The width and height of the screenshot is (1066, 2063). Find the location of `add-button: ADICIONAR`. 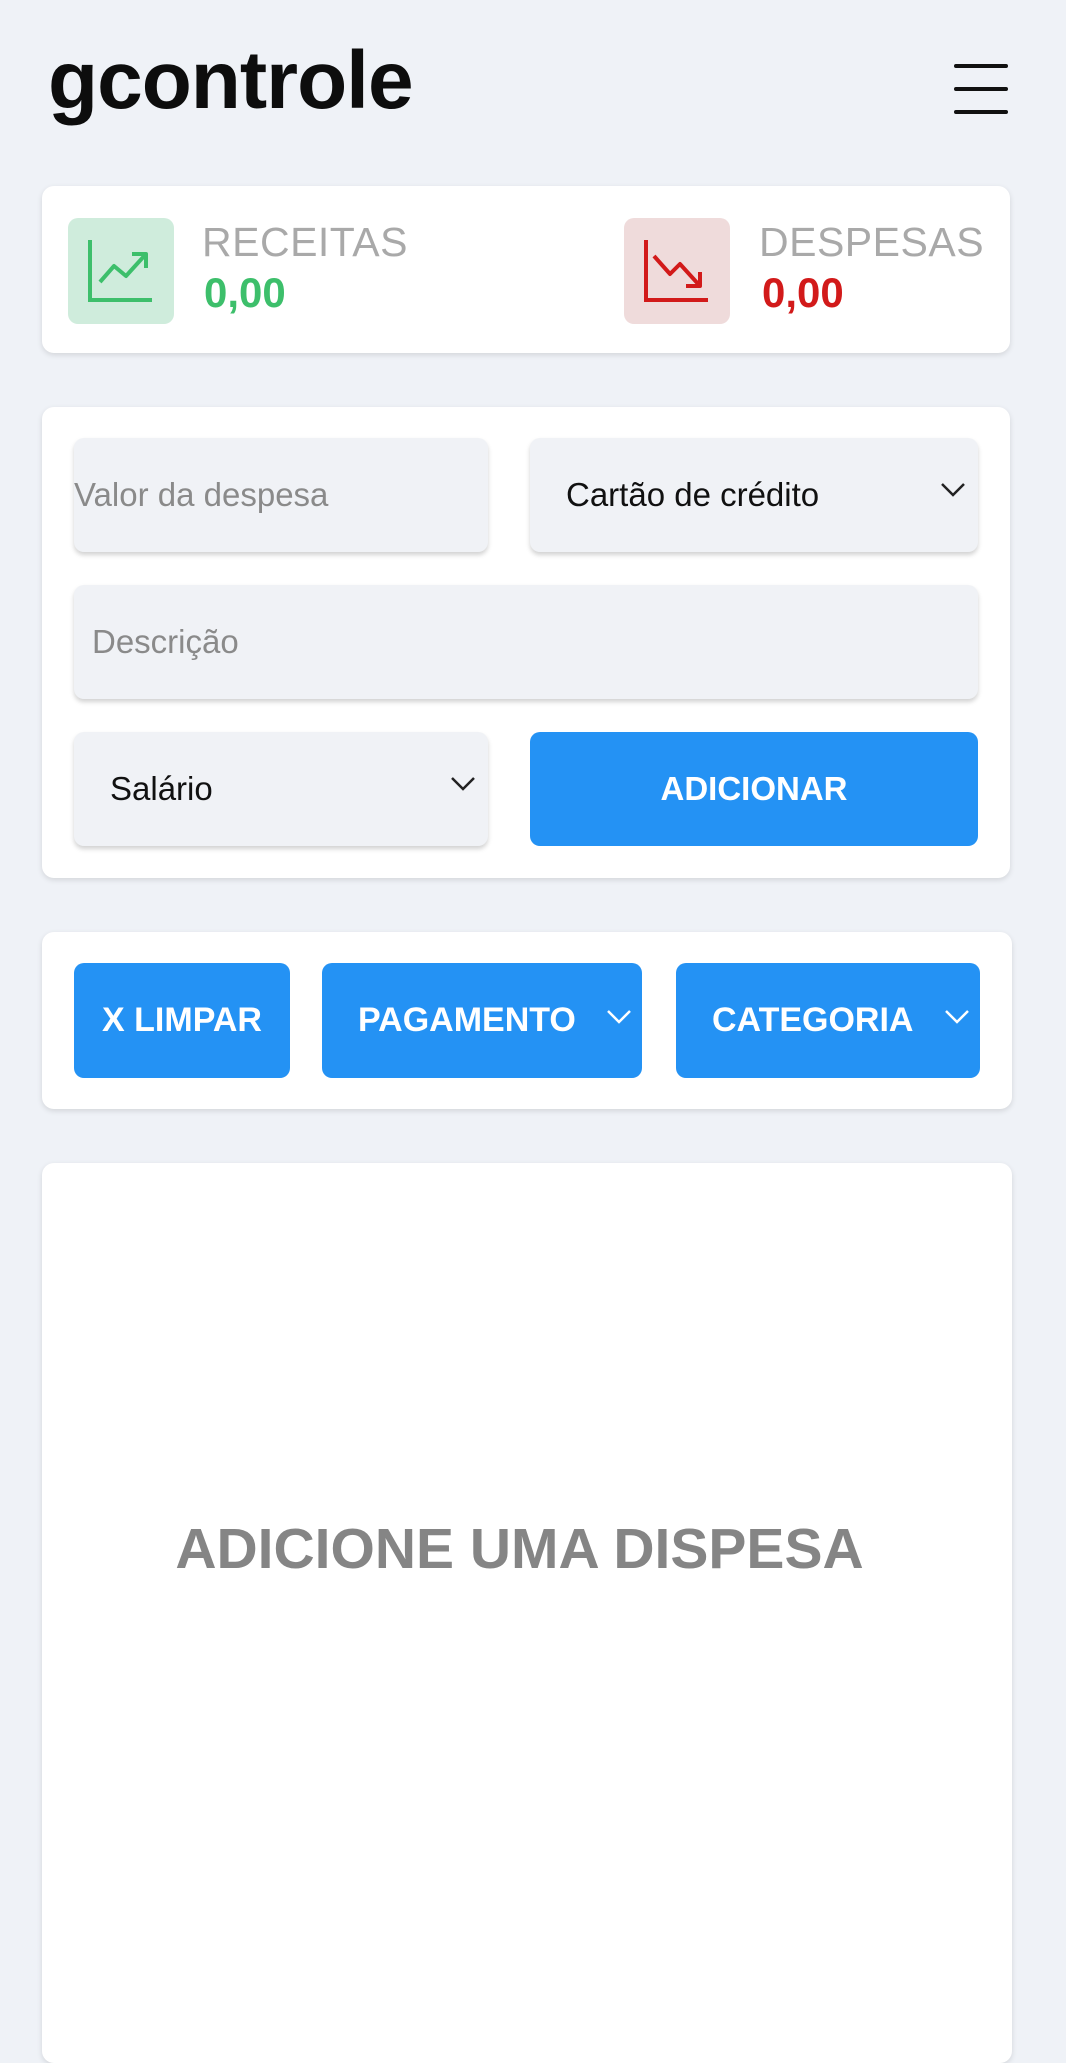

add-button: ADICIONAR is located at coordinates (754, 789).